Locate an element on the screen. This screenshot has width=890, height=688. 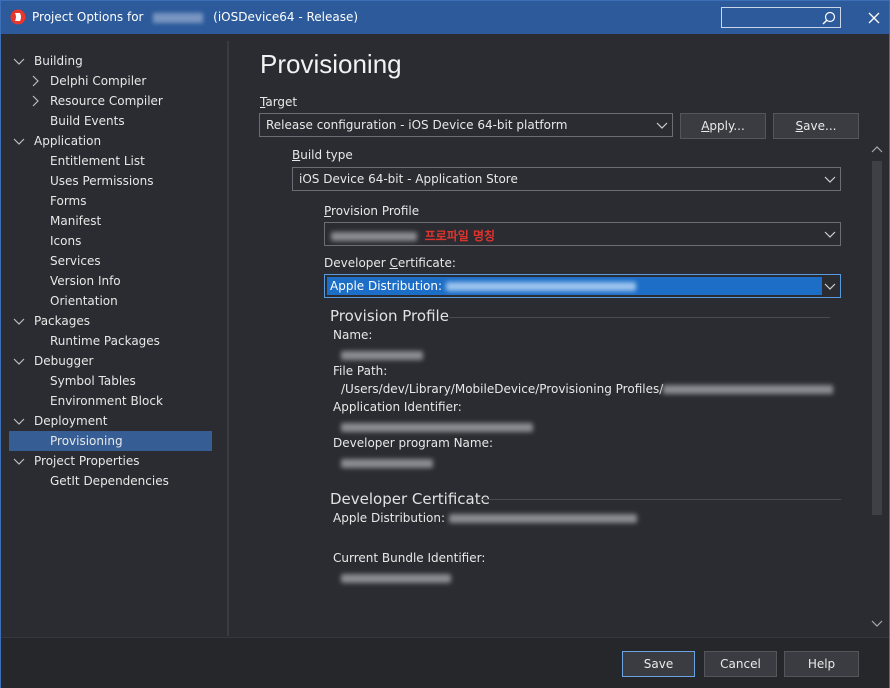
build-type-value: iOS Device 64-bit - Application Store is located at coordinates (408, 179).